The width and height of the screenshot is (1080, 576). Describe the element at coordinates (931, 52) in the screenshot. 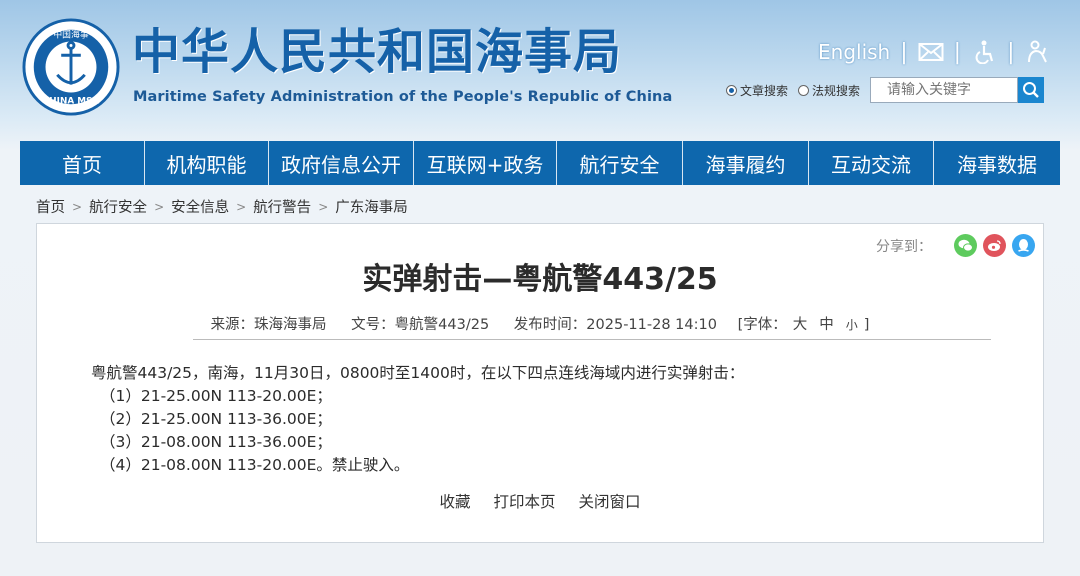

I see `mail-icon` at that location.